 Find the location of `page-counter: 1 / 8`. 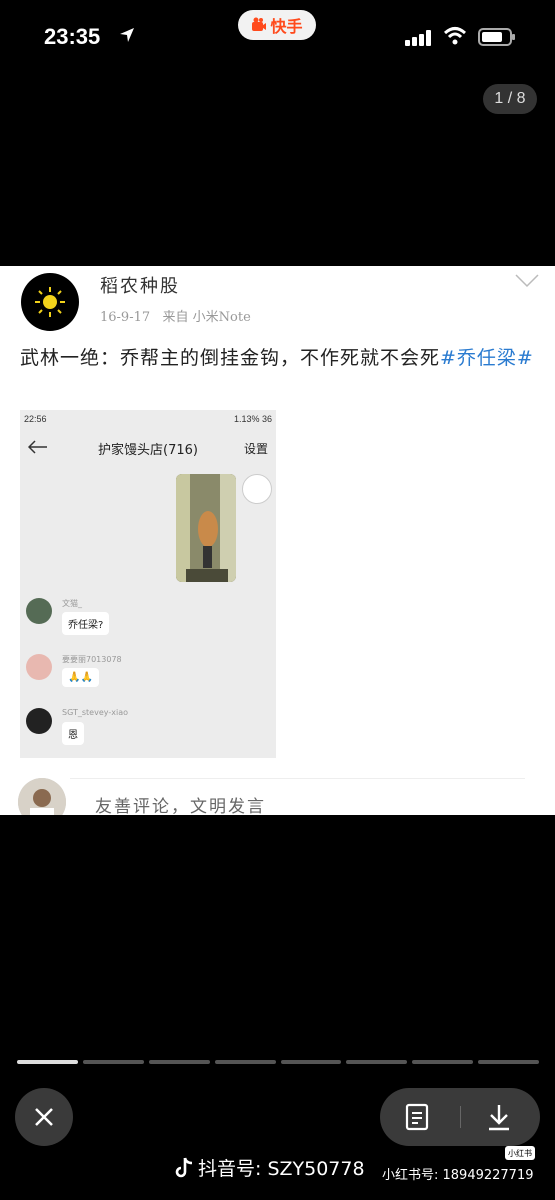

page-counter: 1 / 8 is located at coordinates (510, 99).